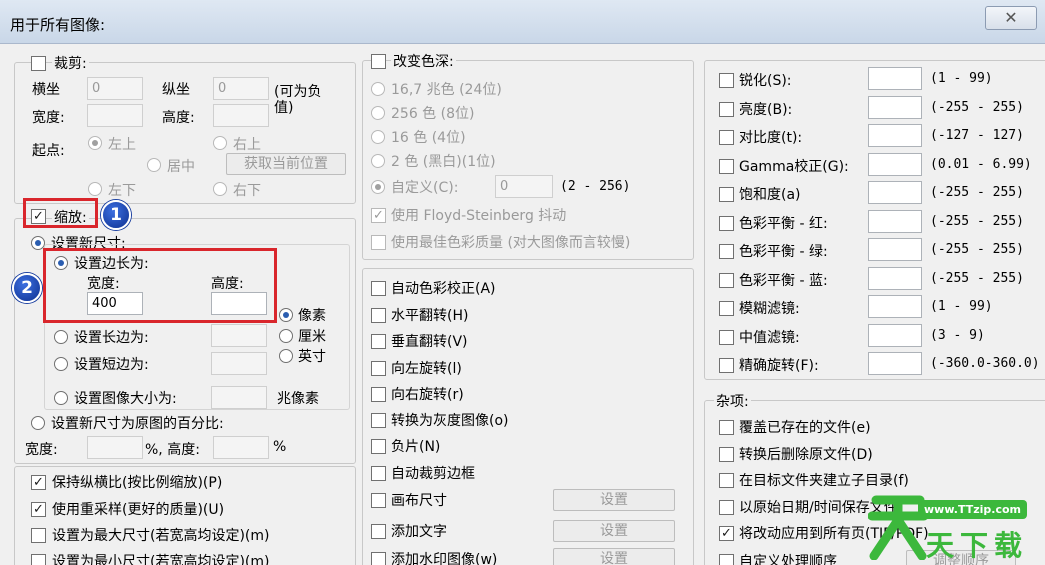 Image resolution: width=1045 pixels, height=565 pixels. What do you see at coordinates (378, 500) in the screenshot?
I see `canvas-size-checkbox` at bounding box center [378, 500].